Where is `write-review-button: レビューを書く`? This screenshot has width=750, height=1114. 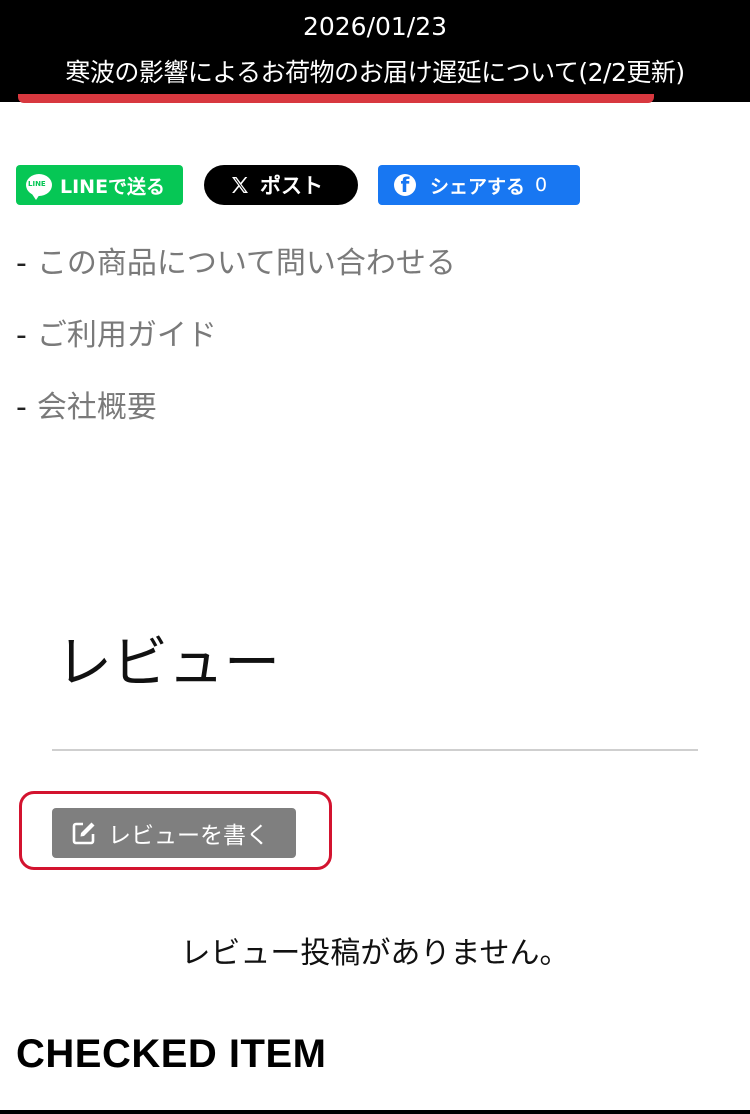
write-review-button: レビューを書く is located at coordinates (174, 833).